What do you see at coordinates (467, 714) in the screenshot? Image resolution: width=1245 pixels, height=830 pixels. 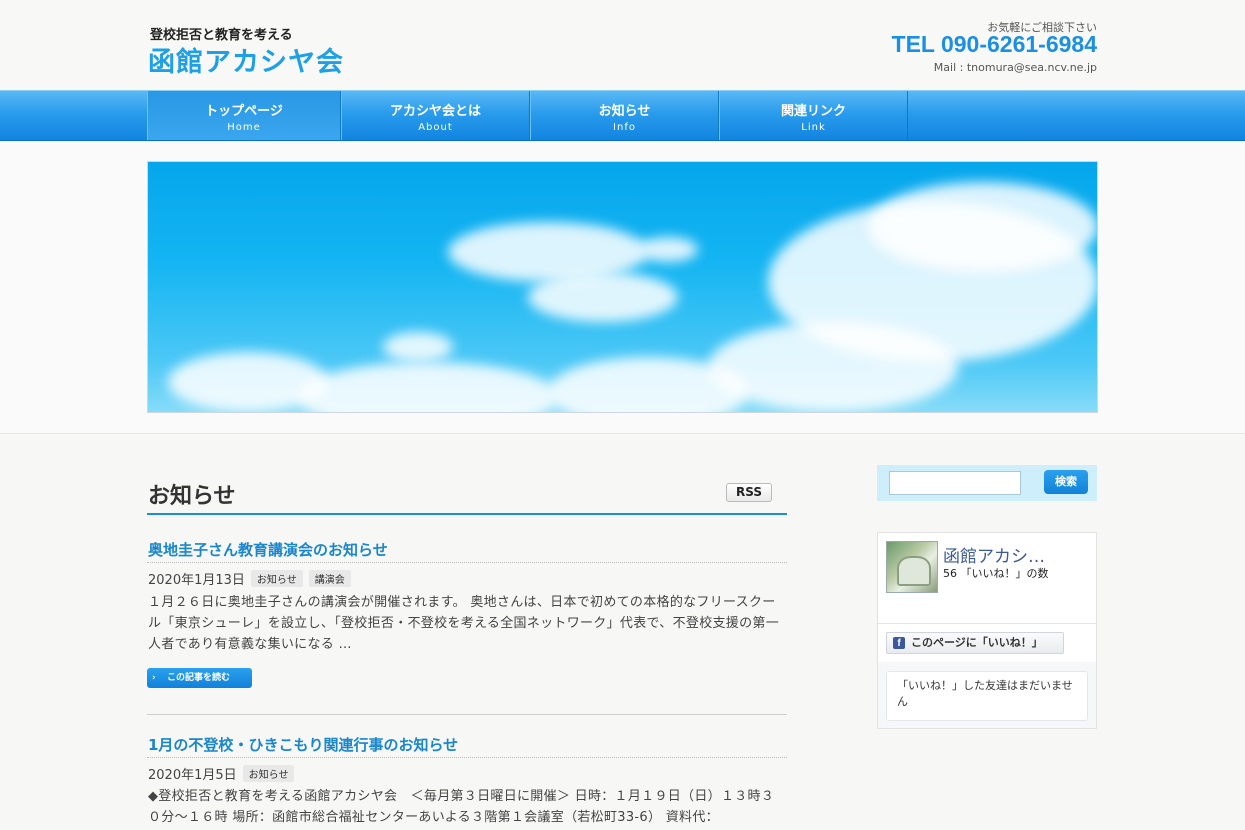 I see `post-separator` at bounding box center [467, 714].